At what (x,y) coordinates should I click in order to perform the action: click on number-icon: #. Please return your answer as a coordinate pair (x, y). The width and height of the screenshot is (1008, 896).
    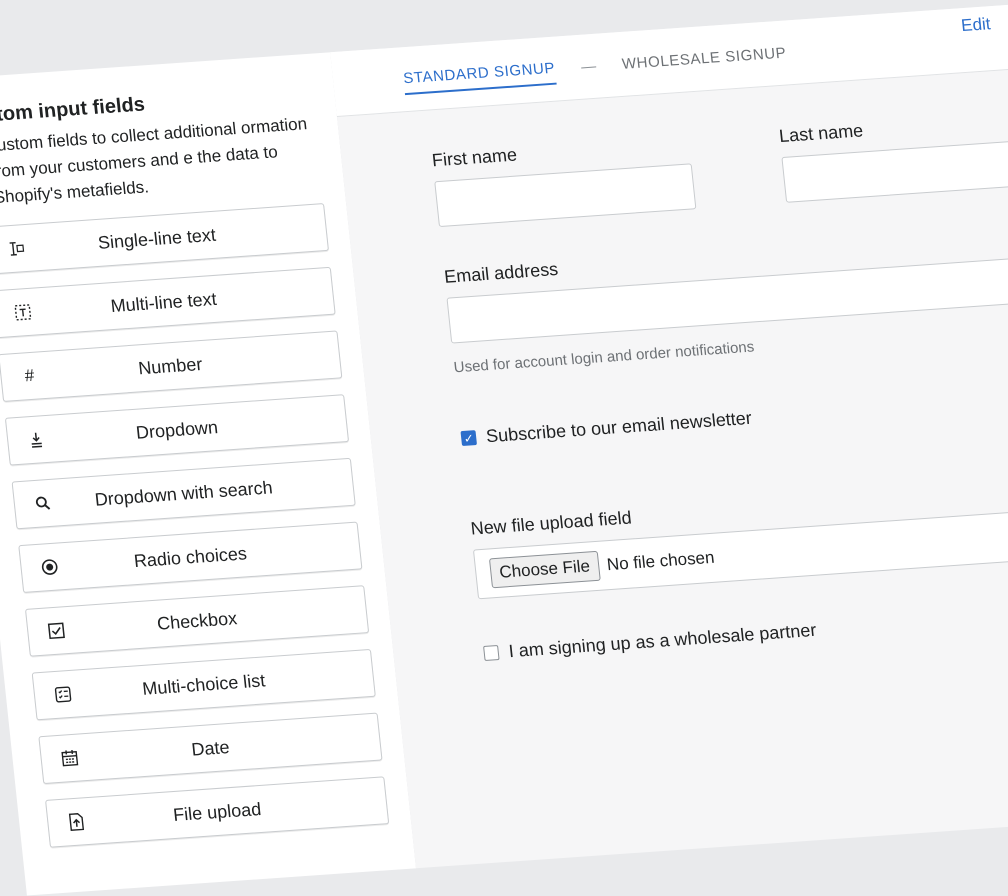
    Looking at the image, I should click on (29, 375).